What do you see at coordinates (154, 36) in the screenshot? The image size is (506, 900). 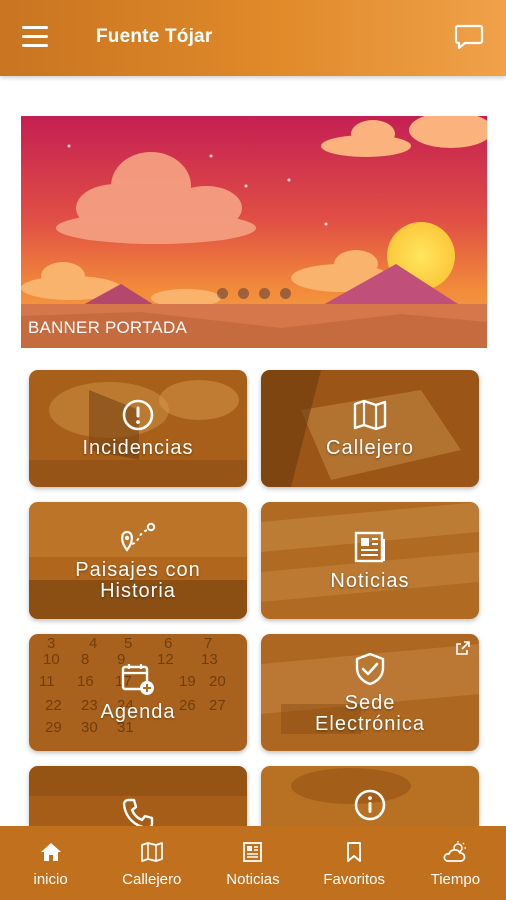 I see `app-title: Fuente Tójar` at bounding box center [154, 36].